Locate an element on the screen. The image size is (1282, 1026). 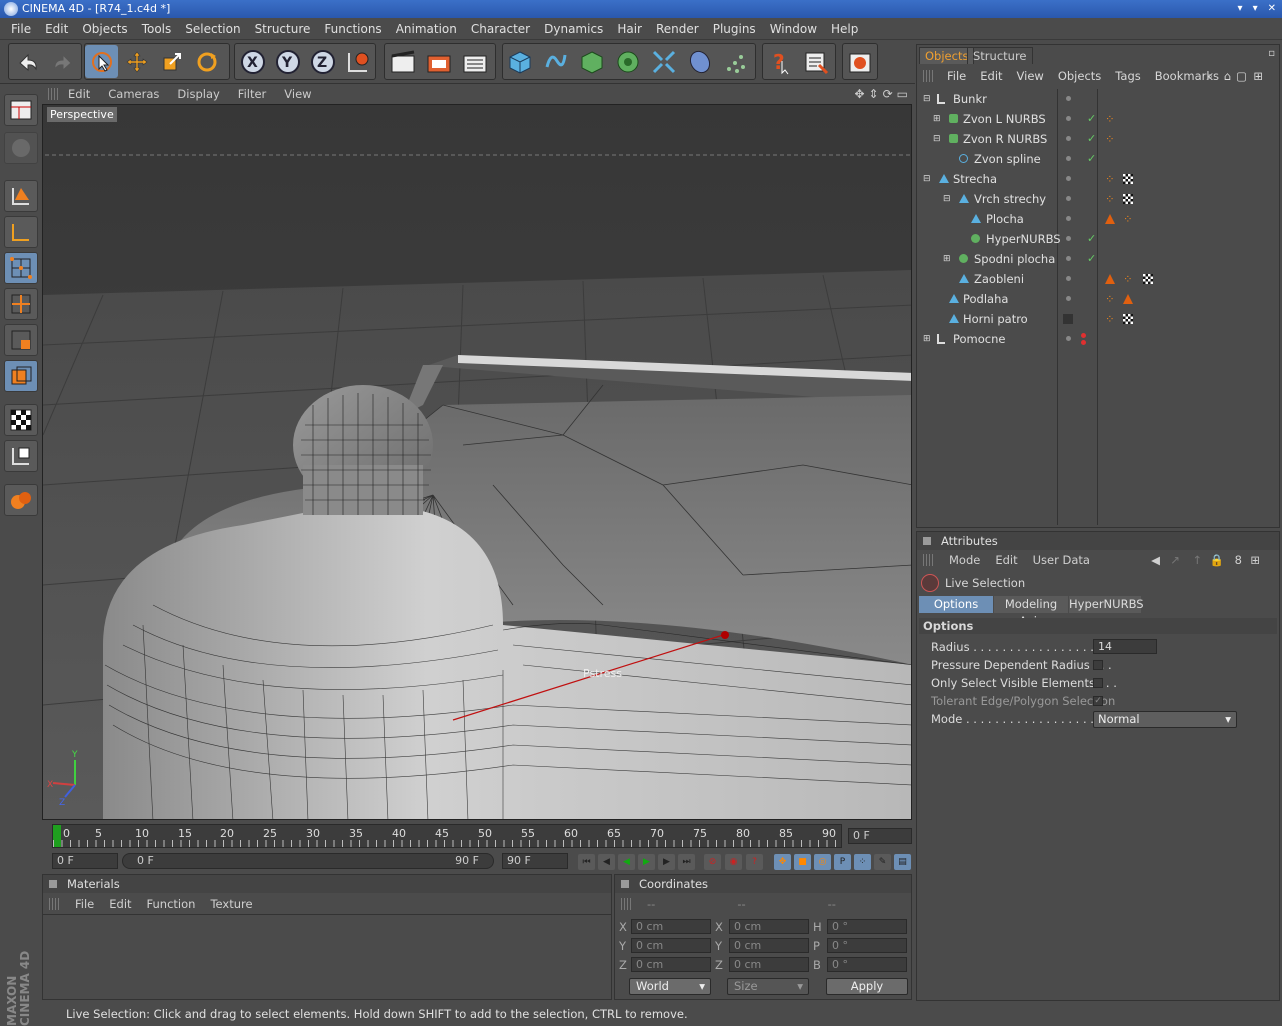
goto-start-icon: ⏮ is located at coordinates (586, 862).